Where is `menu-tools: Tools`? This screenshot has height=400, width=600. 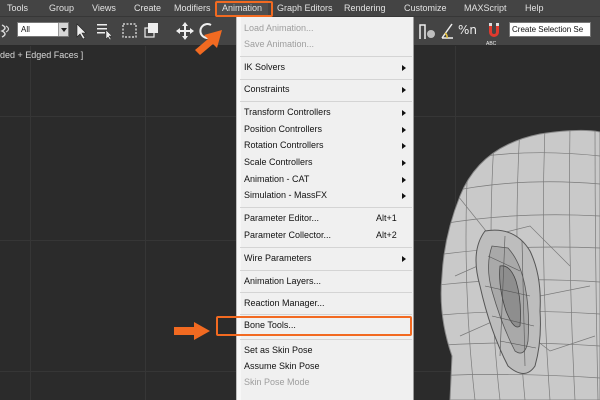
menu-tools: Tools is located at coordinates (17, 8).